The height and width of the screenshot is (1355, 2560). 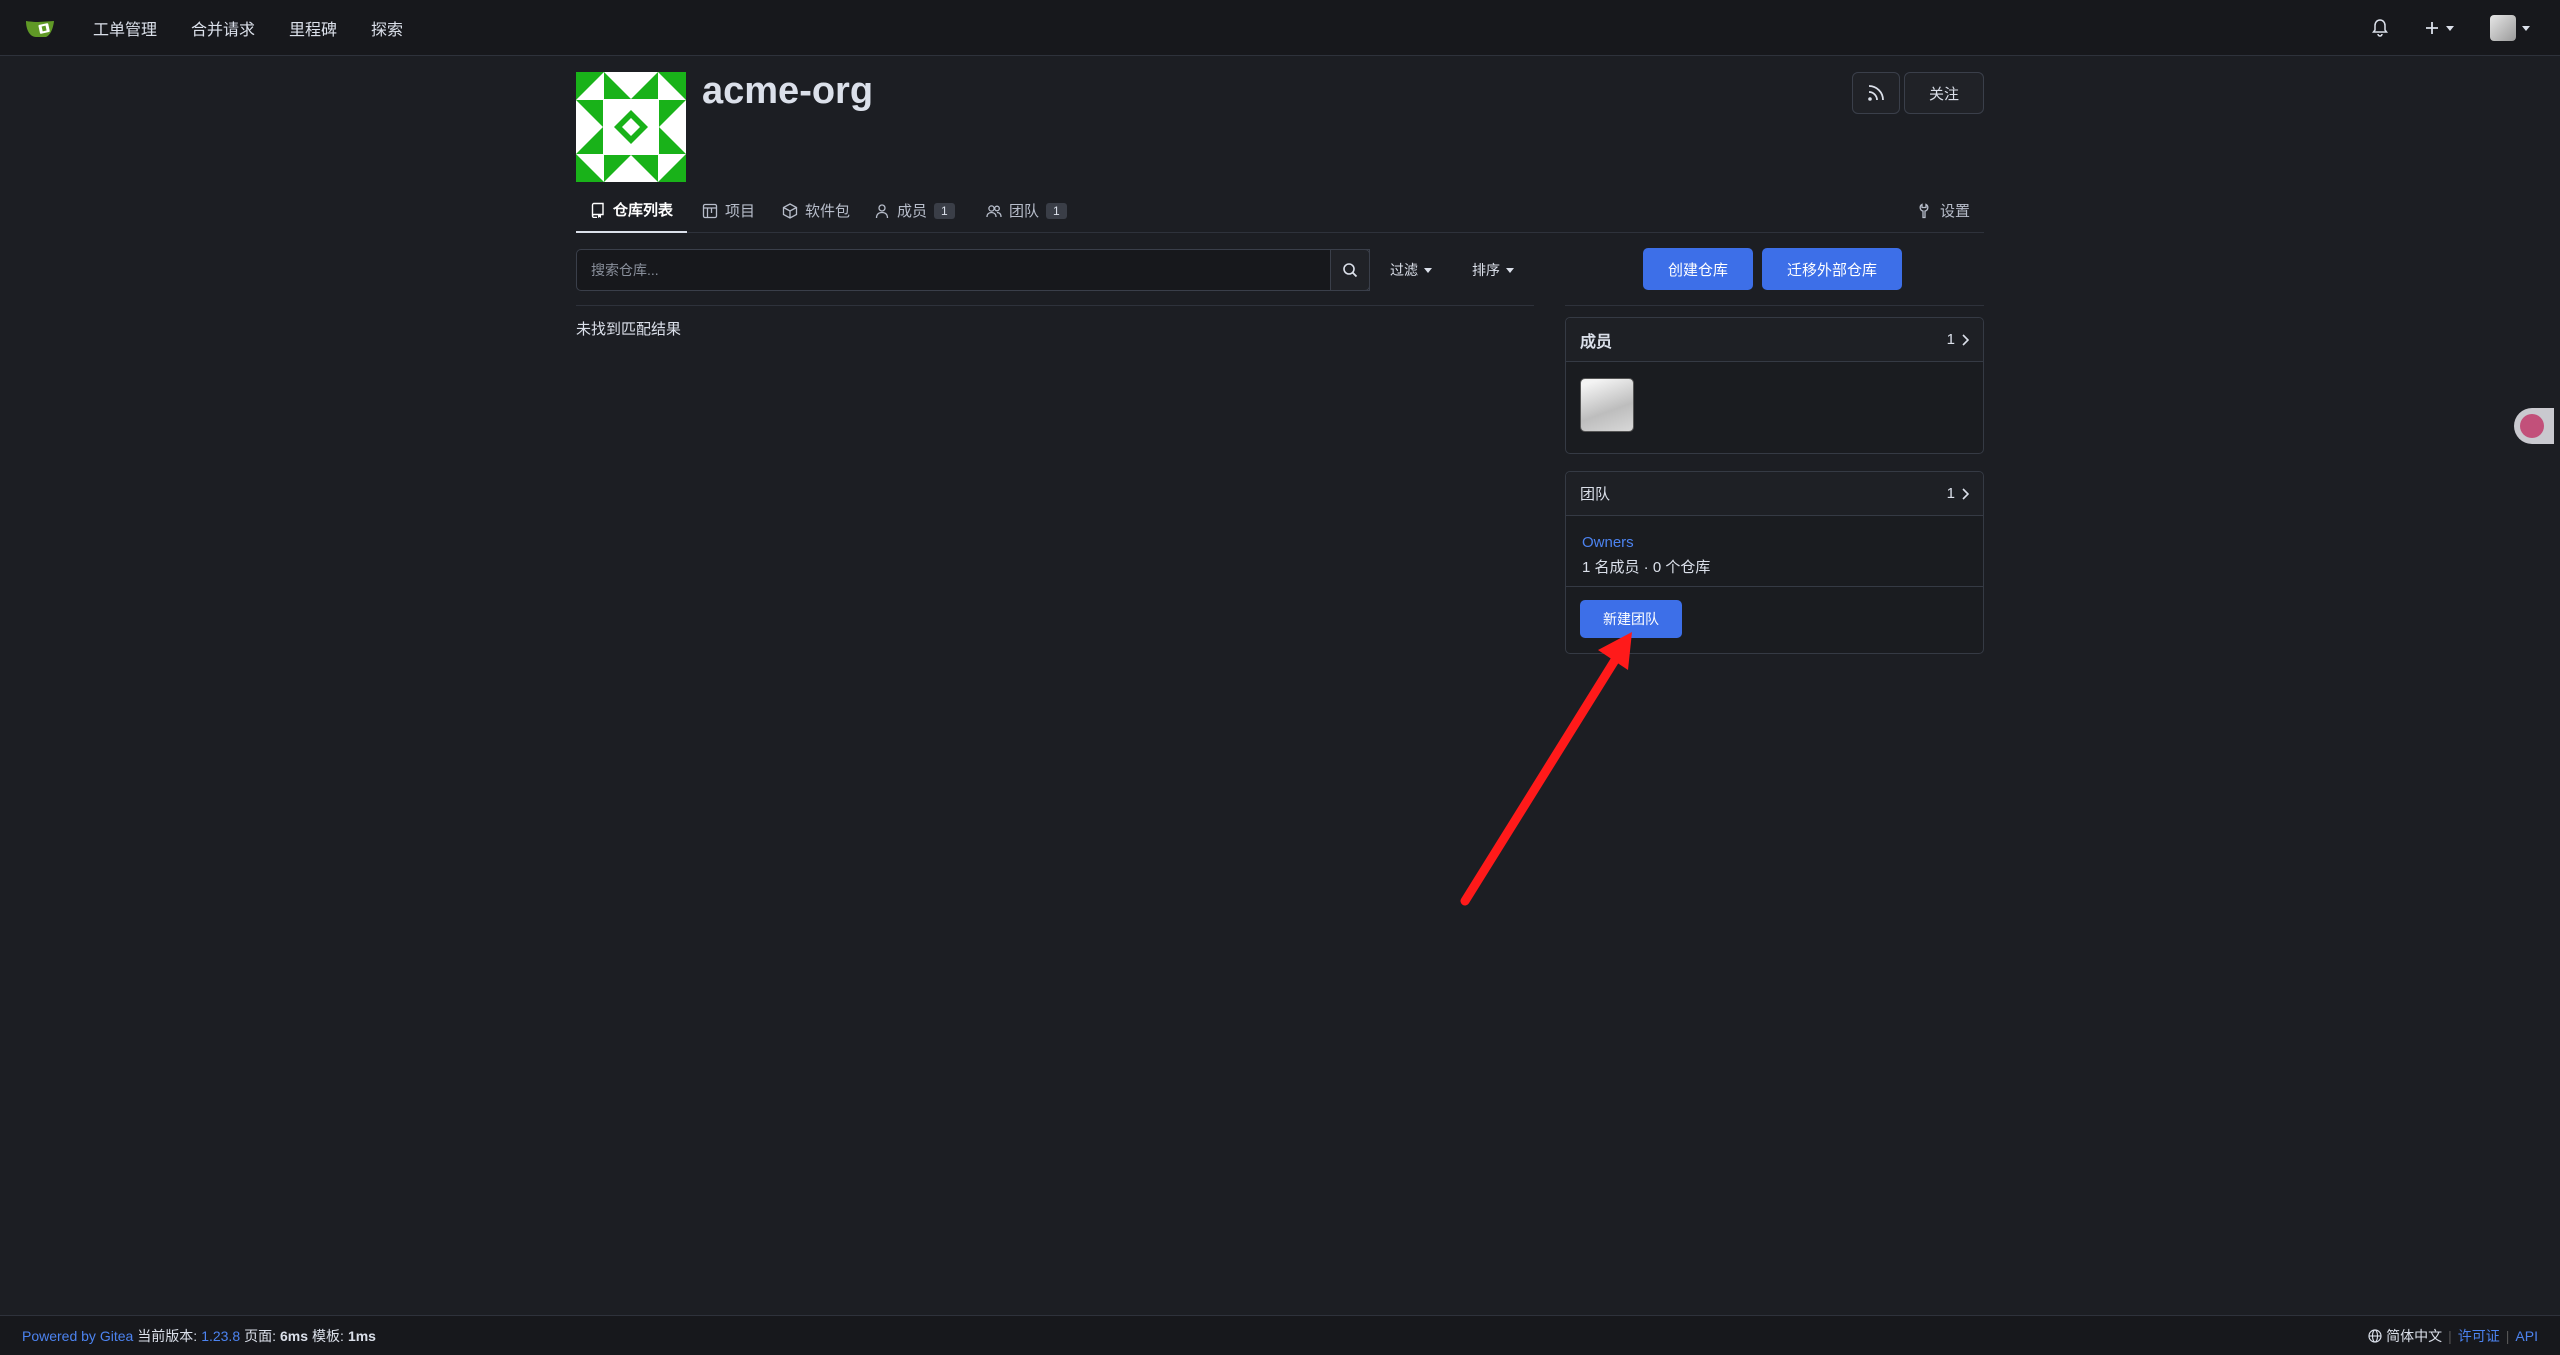 I want to click on translate-icon, so click(x=2532, y=426).